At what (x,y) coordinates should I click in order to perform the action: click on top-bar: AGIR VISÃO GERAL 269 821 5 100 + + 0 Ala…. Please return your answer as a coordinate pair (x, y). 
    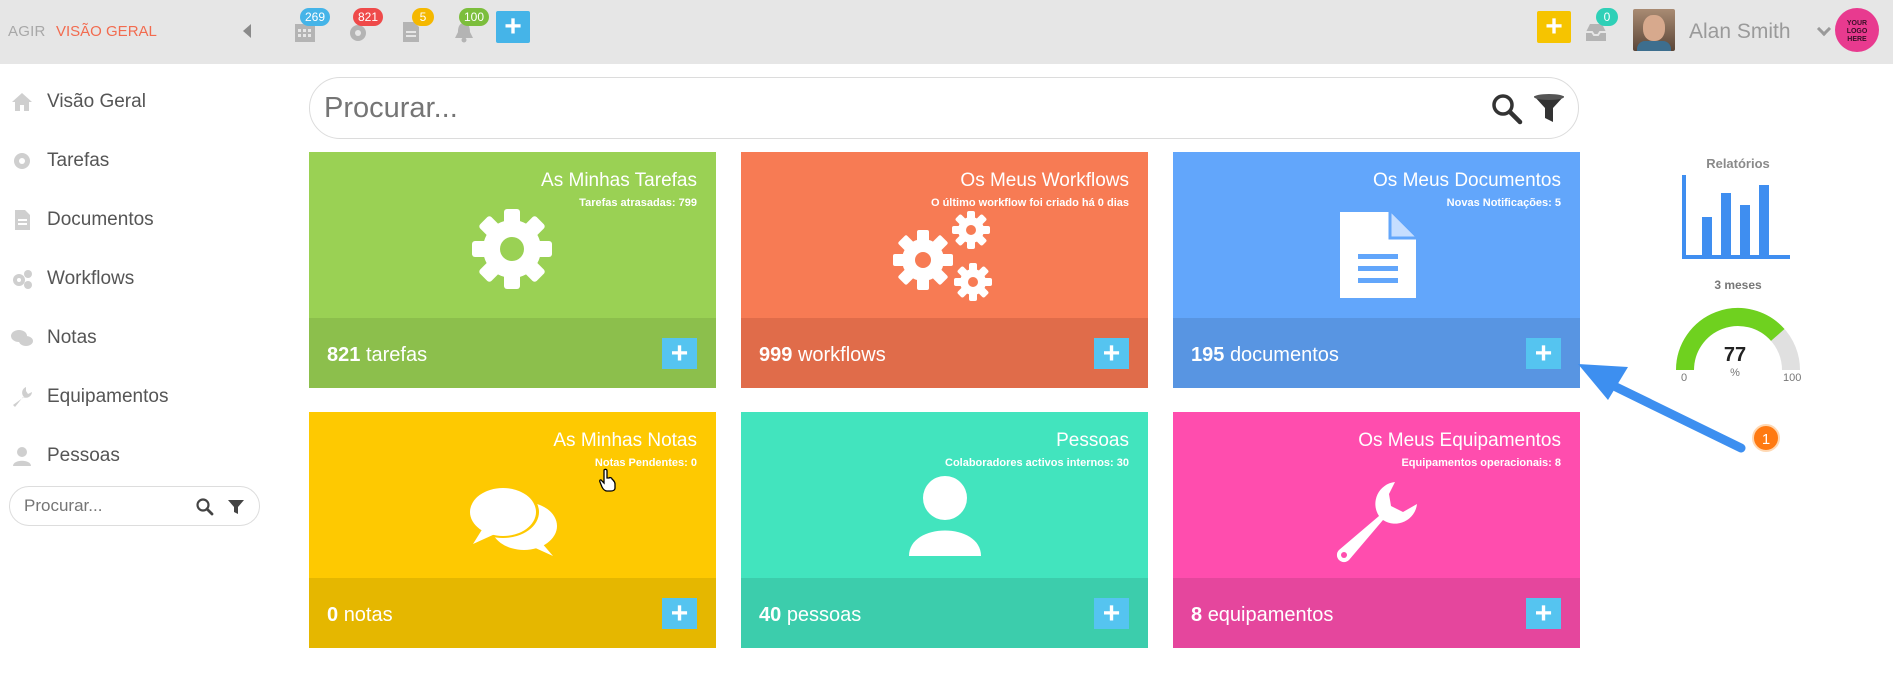
    Looking at the image, I should click on (946, 32).